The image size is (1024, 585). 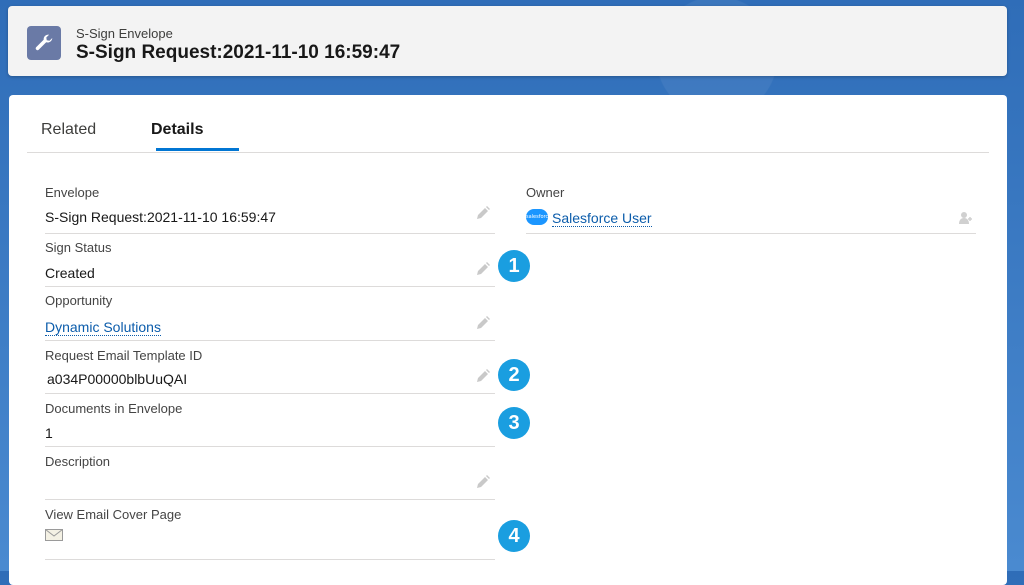 What do you see at coordinates (70, 273) in the screenshot?
I see `field-value: Created` at bounding box center [70, 273].